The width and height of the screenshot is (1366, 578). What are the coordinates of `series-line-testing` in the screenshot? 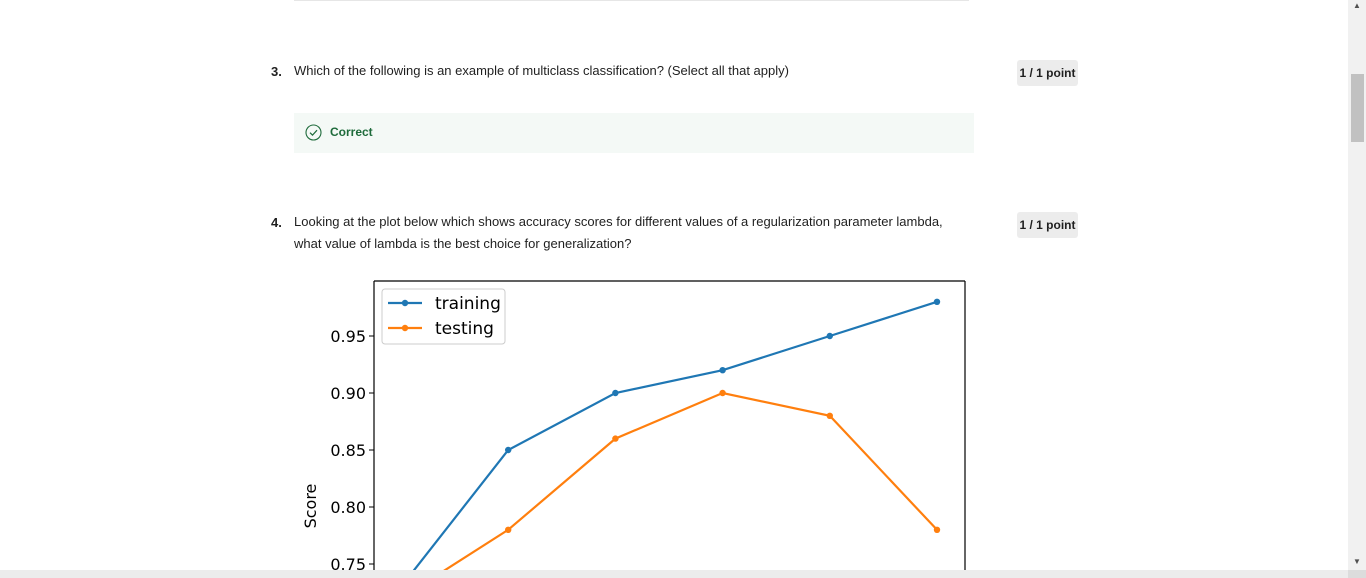 It's located at (690, 480).